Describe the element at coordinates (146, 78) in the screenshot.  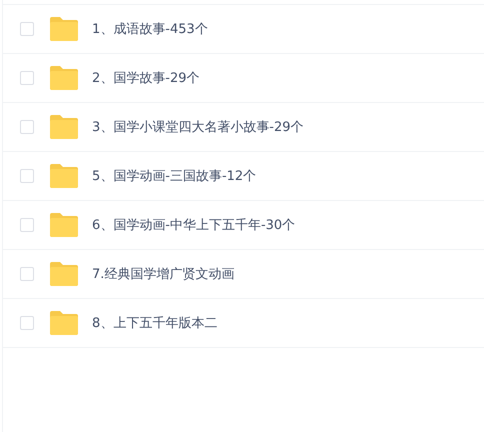
I see `folder-name: 2、国学故事-29个` at that location.